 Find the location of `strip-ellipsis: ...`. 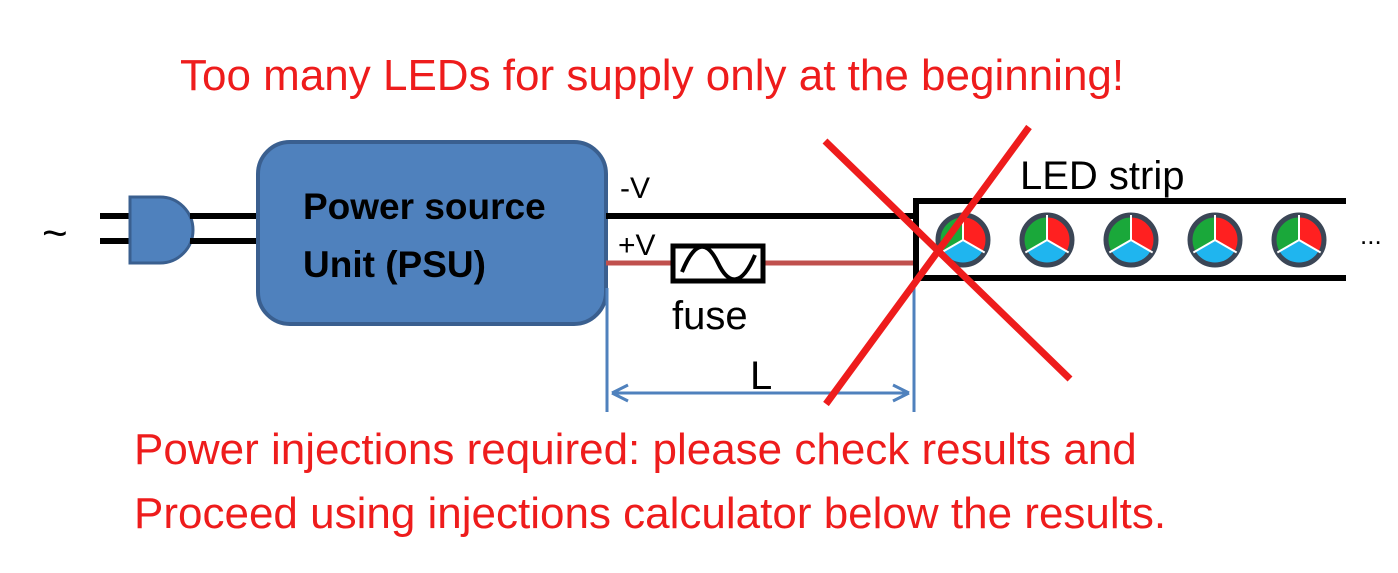

strip-ellipsis: ... is located at coordinates (1371, 235).